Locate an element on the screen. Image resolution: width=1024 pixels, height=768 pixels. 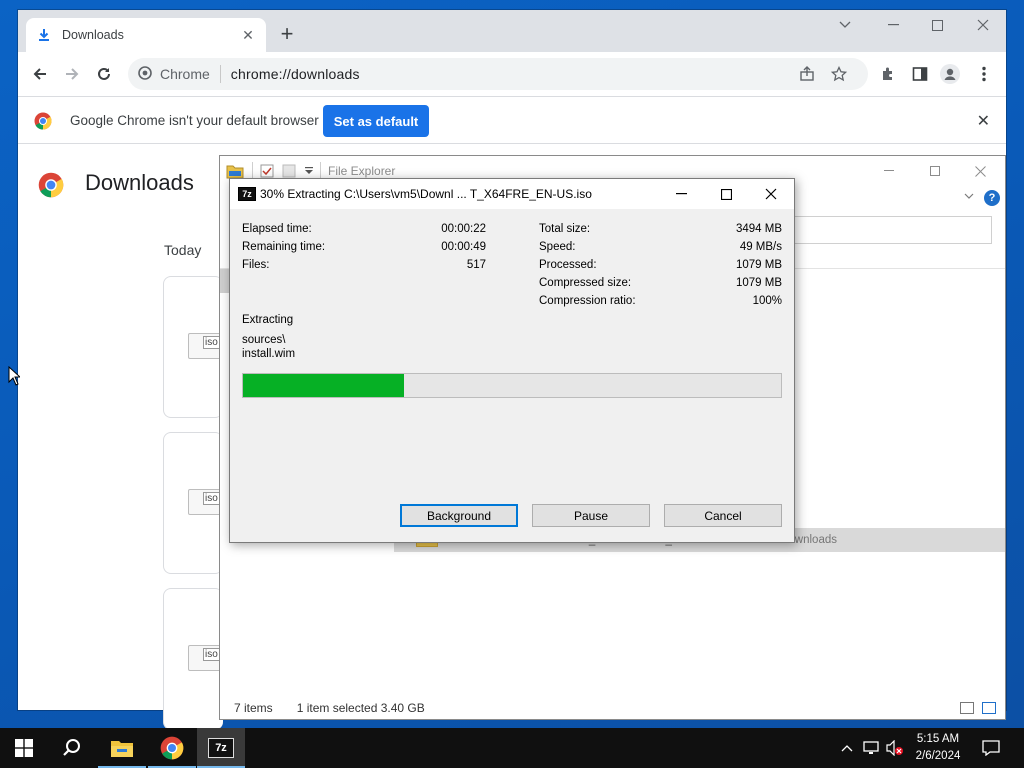
operation-status: Extracting is located at coordinates (268, 320).